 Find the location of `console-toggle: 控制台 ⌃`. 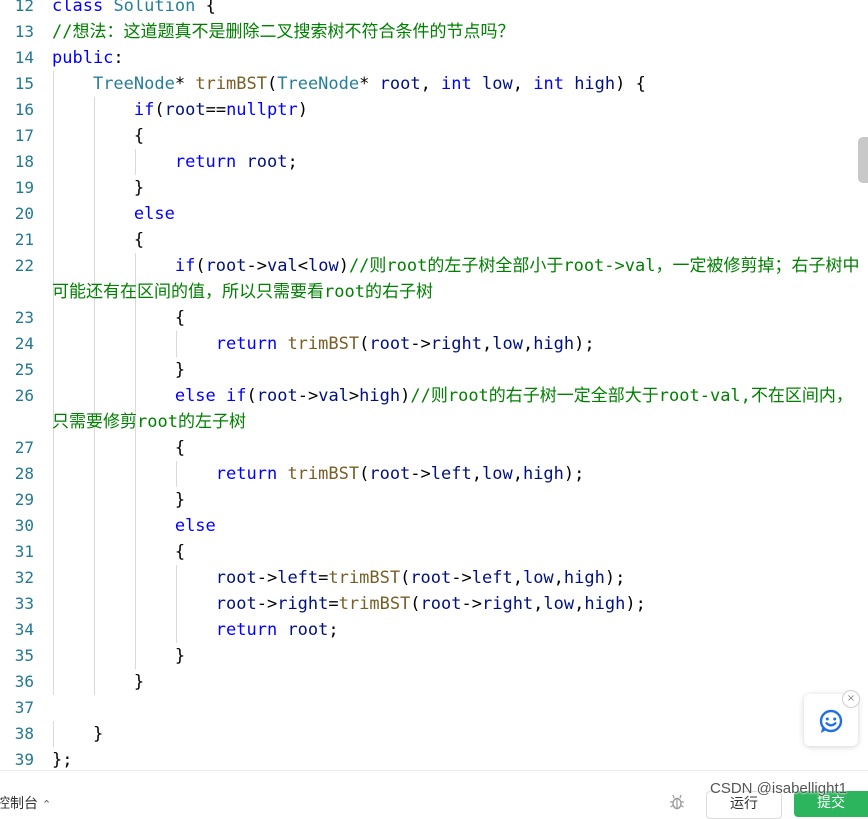

console-toggle: 控制台 ⌃ is located at coordinates (25, 803).